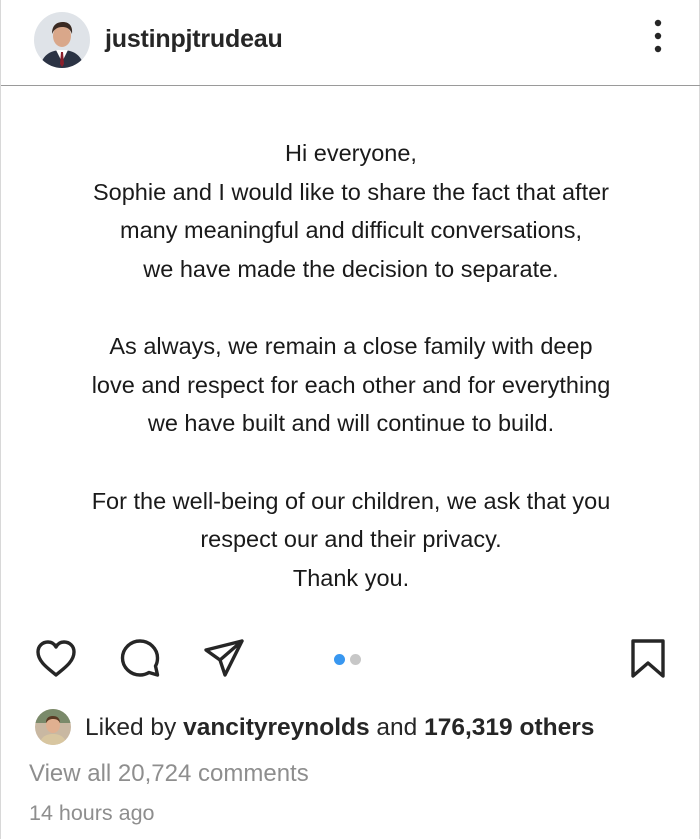  What do you see at coordinates (169, 774) in the screenshot?
I see `view-all-comments-link: View all 20,724 comments` at bounding box center [169, 774].